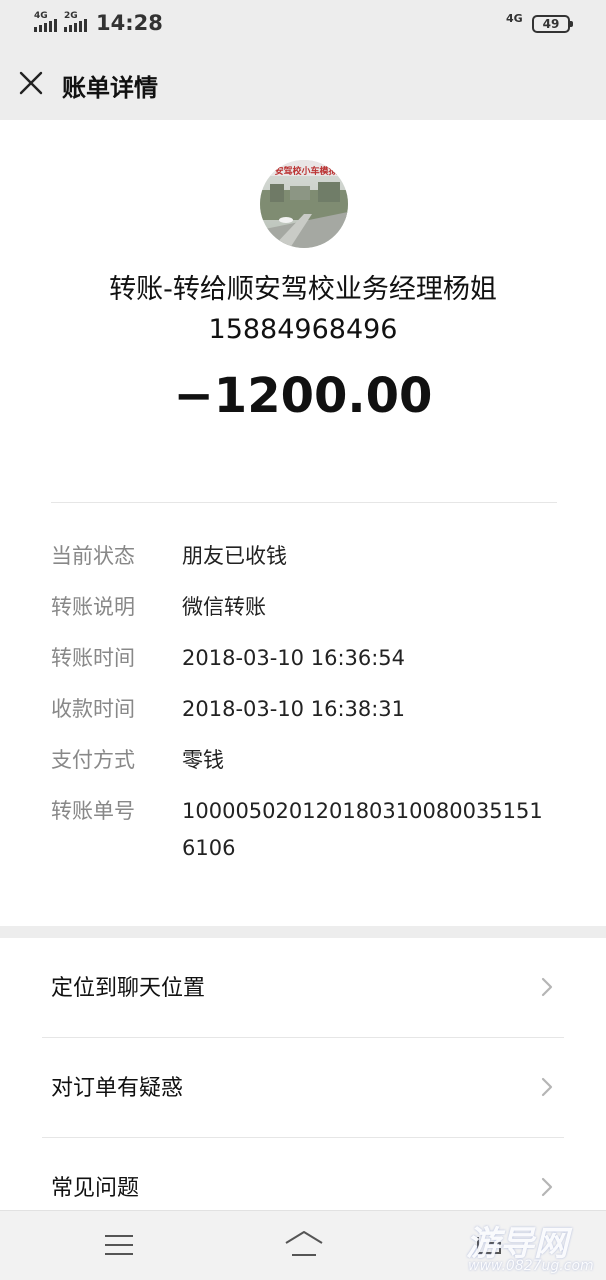 The image size is (606, 1280). What do you see at coordinates (306, 172) in the screenshot?
I see `avatar-caption: 安驾校小车模拟` at bounding box center [306, 172].